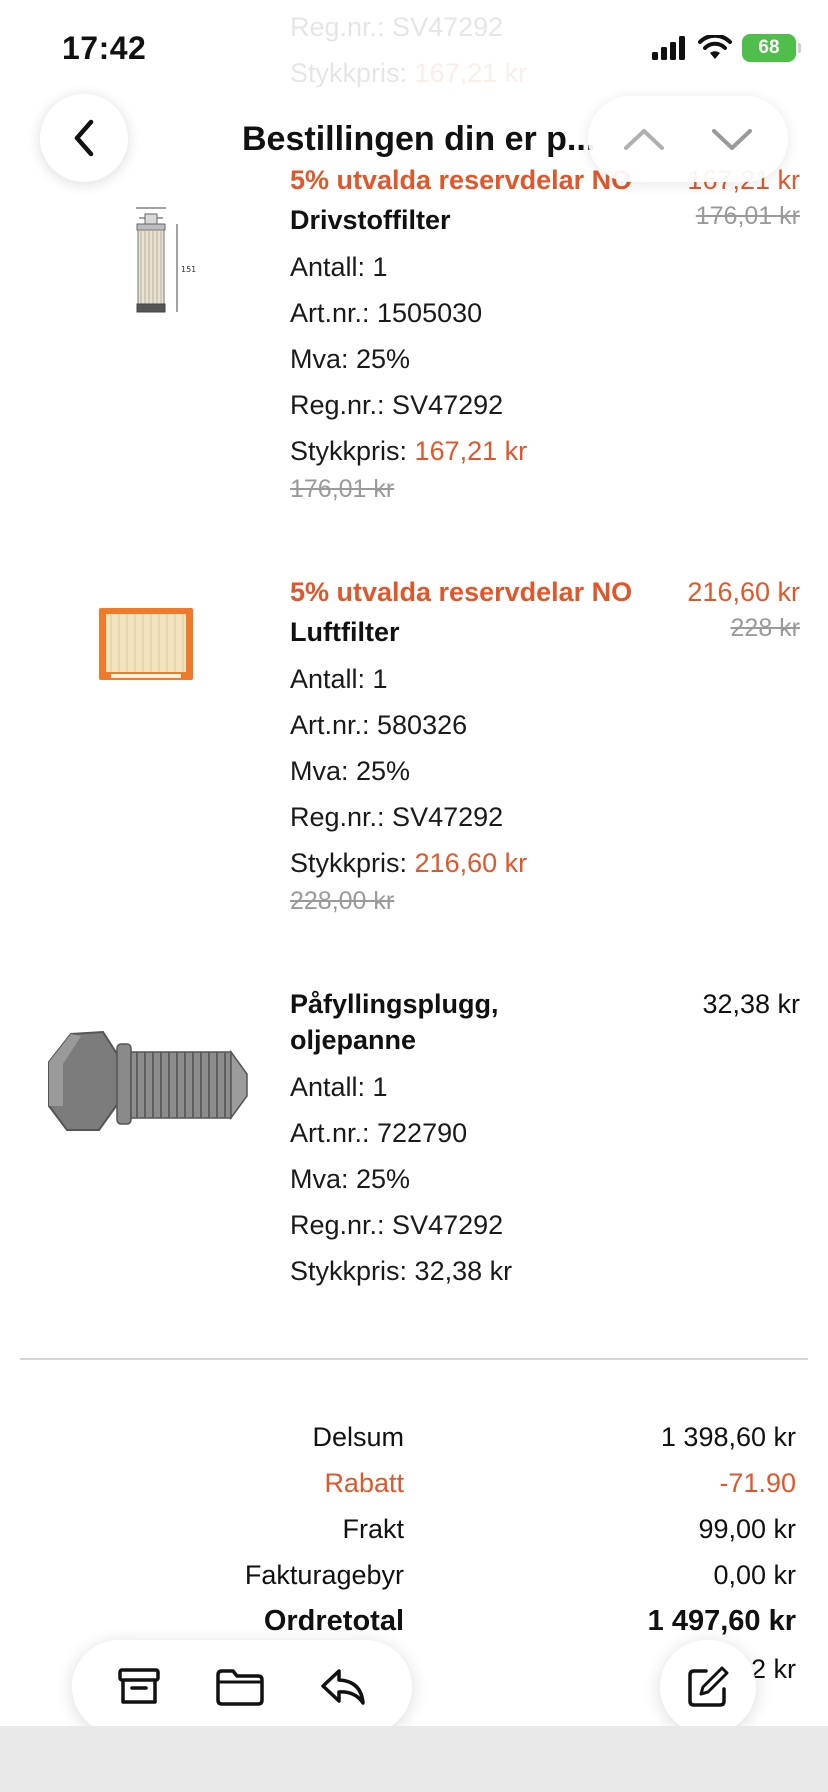 Image resolution: width=828 pixels, height=1792 pixels. What do you see at coordinates (471, 73) in the screenshot?
I see `faded-stykkpris-value: 167,21 kr` at bounding box center [471, 73].